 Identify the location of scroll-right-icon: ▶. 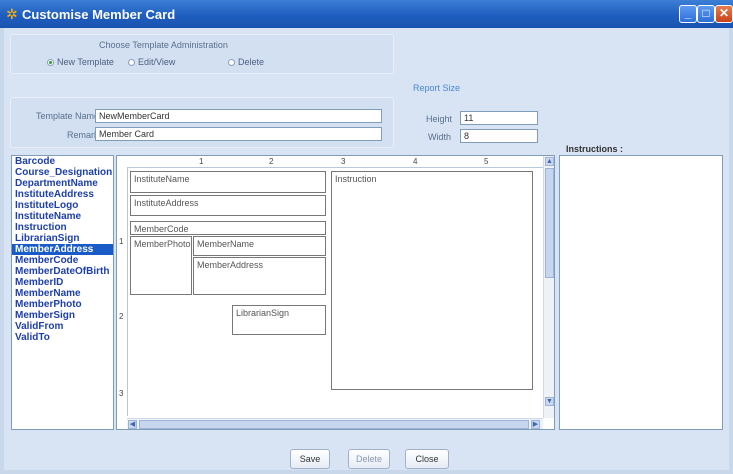
(535, 424).